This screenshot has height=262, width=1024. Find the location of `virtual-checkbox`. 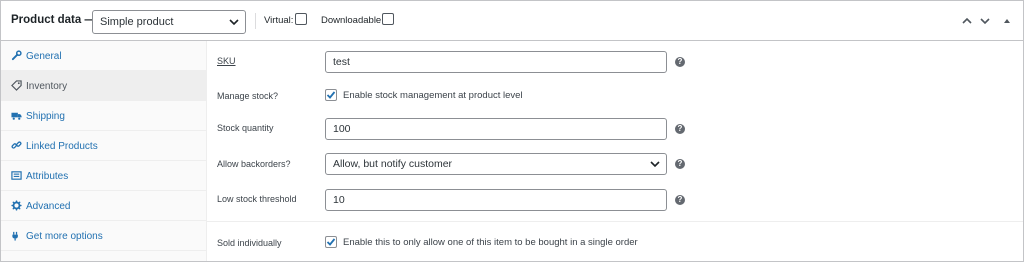

virtual-checkbox is located at coordinates (301, 19).